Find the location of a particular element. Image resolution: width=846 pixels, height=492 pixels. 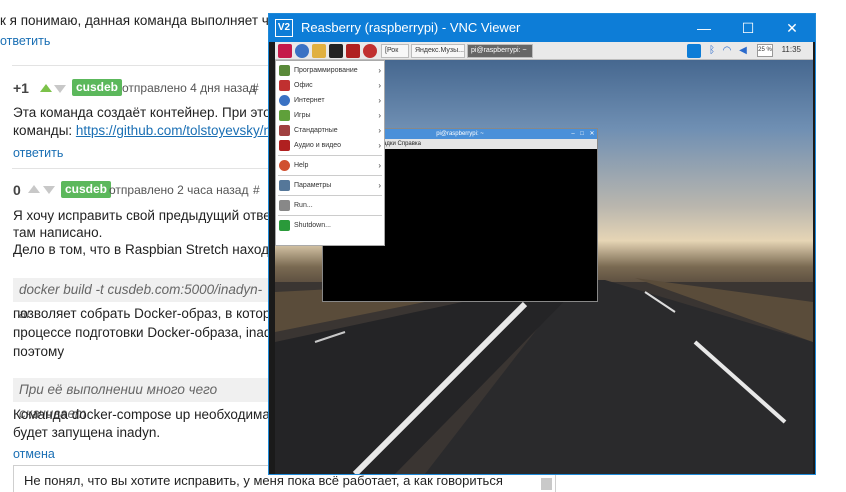

wolfram-icon is located at coordinates (353, 51).